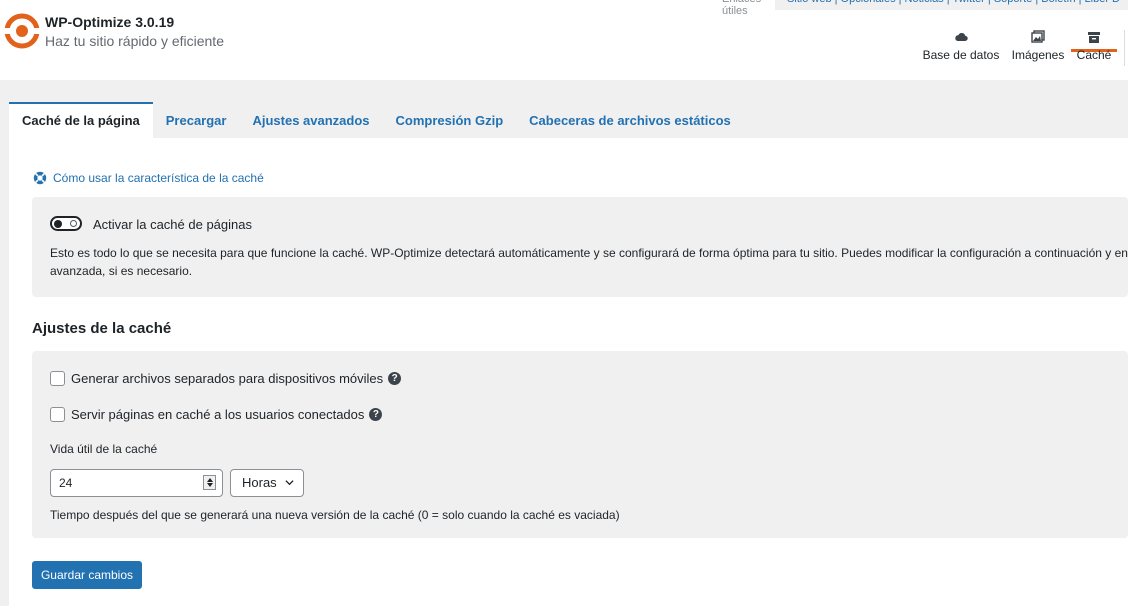 The height and width of the screenshot is (606, 1128). What do you see at coordinates (87, 575) in the screenshot?
I see `save-button: Guardar cambios` at bounding box center [87, 575].